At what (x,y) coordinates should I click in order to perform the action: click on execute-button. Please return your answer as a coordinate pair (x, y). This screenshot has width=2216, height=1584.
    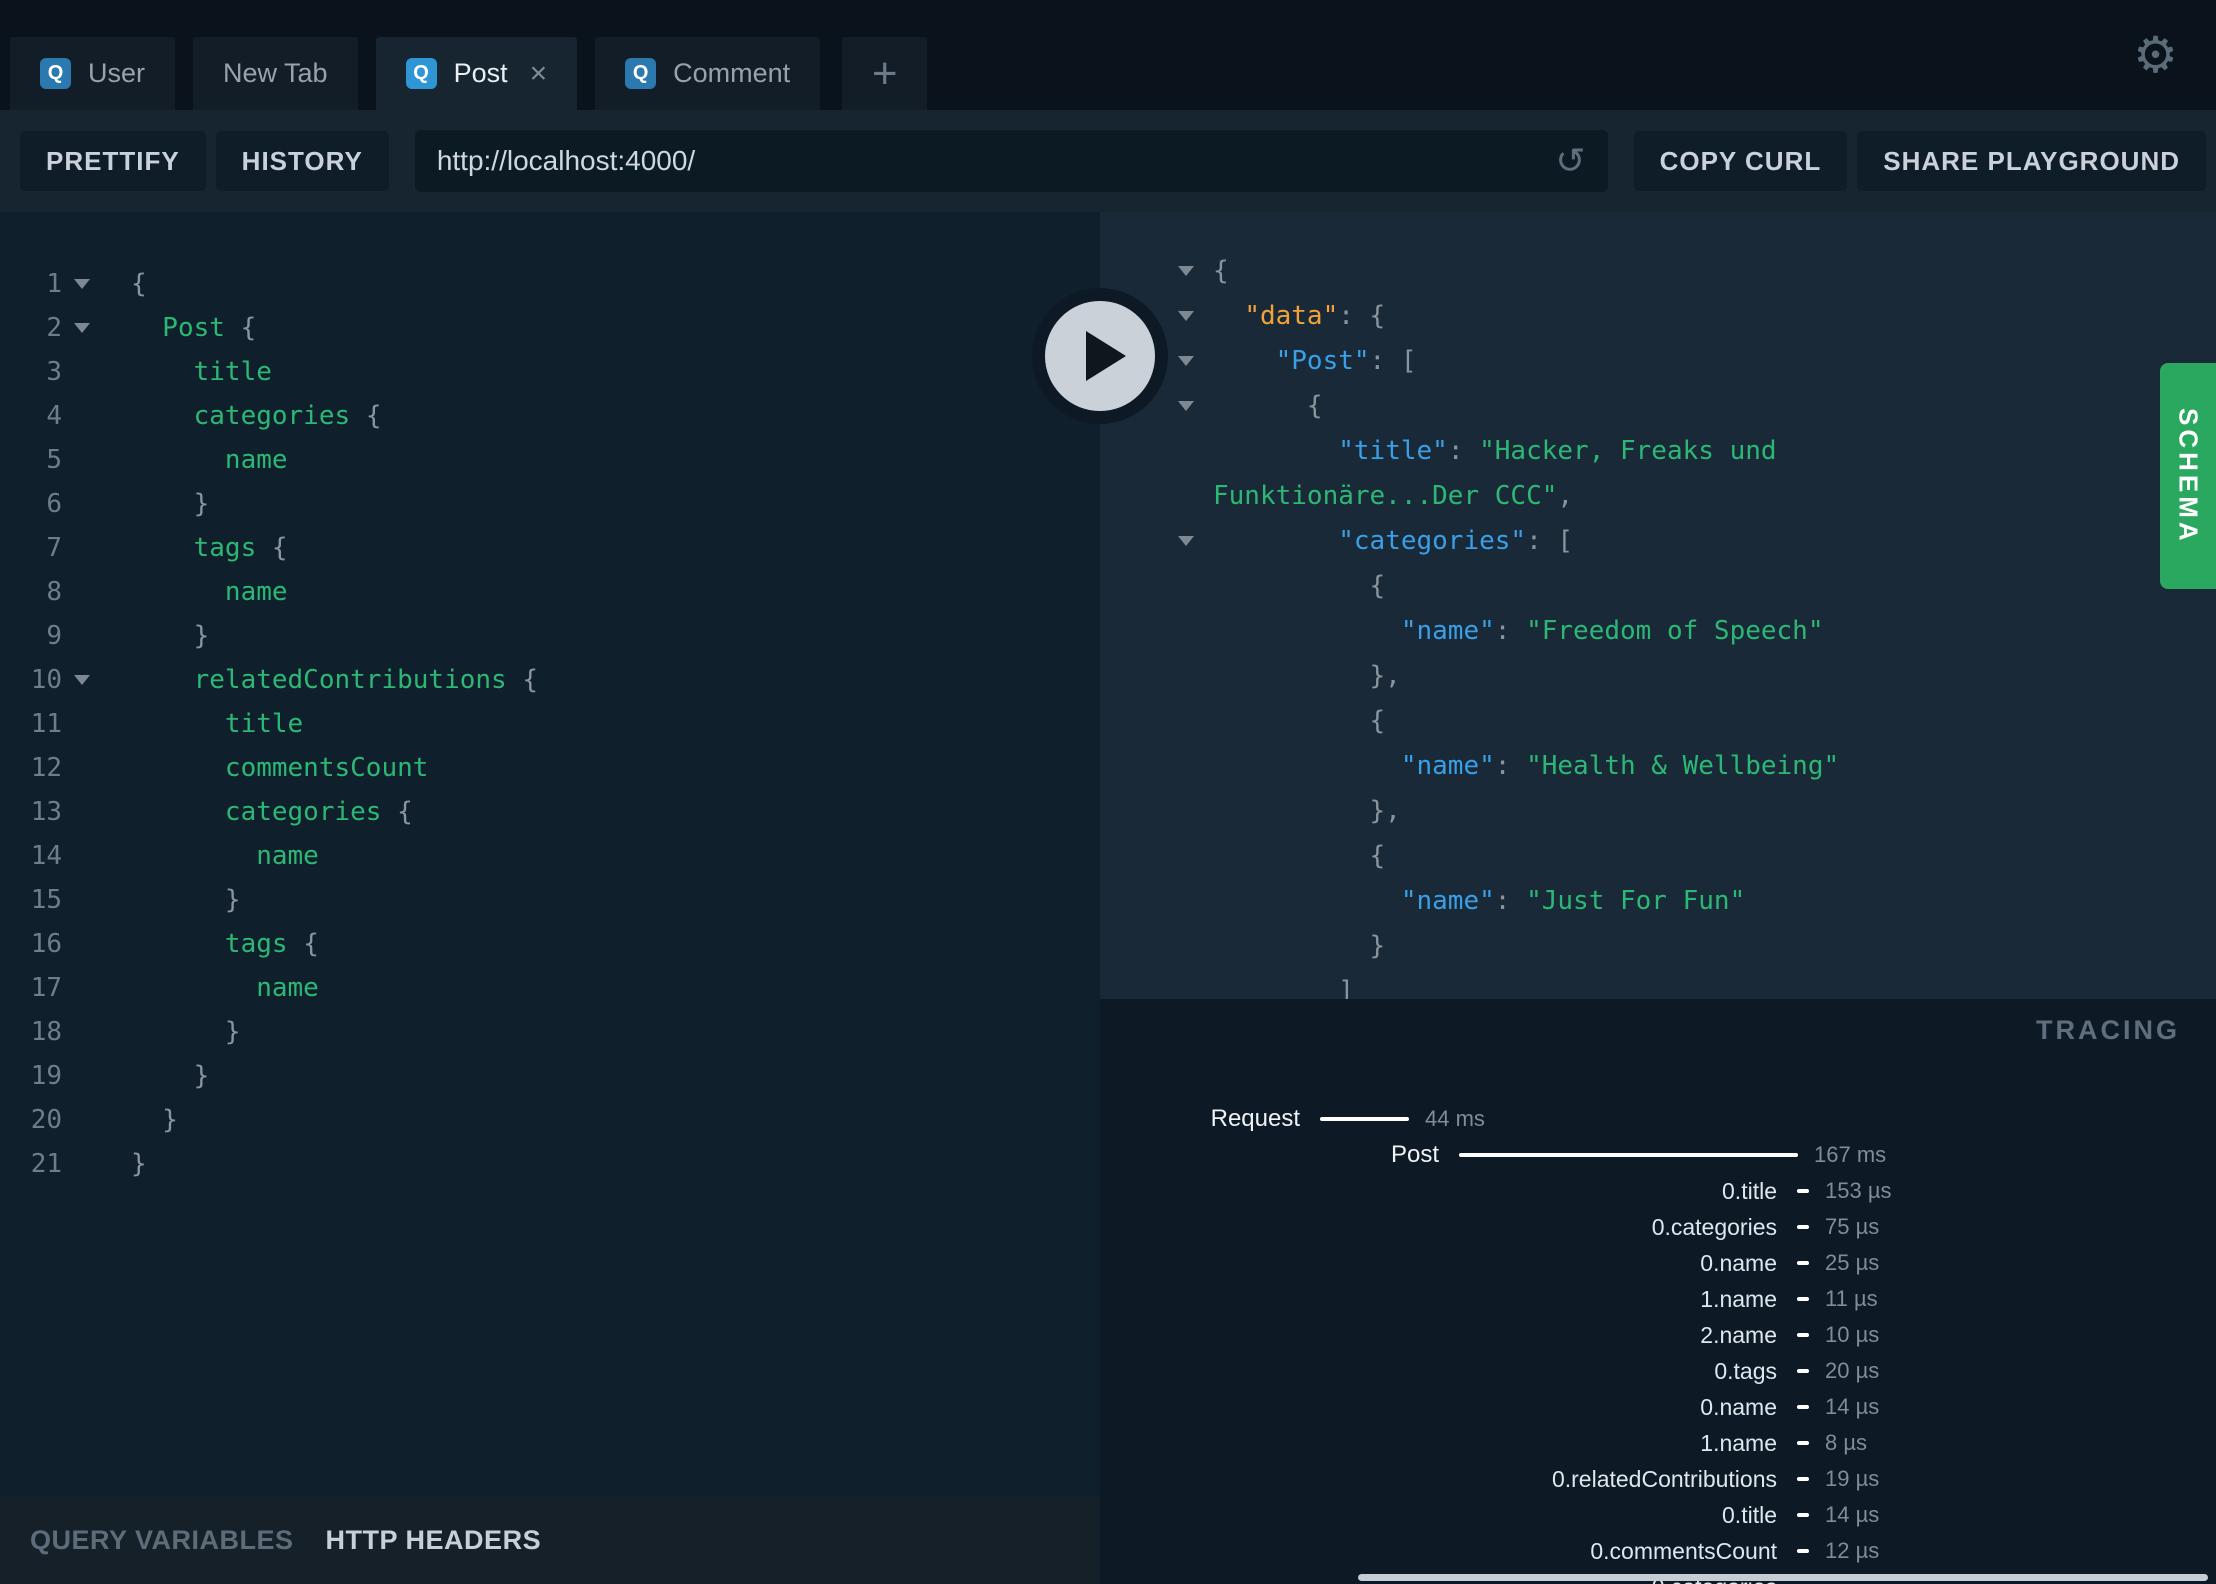
    Looking at the image, I should click on (1100, 356).